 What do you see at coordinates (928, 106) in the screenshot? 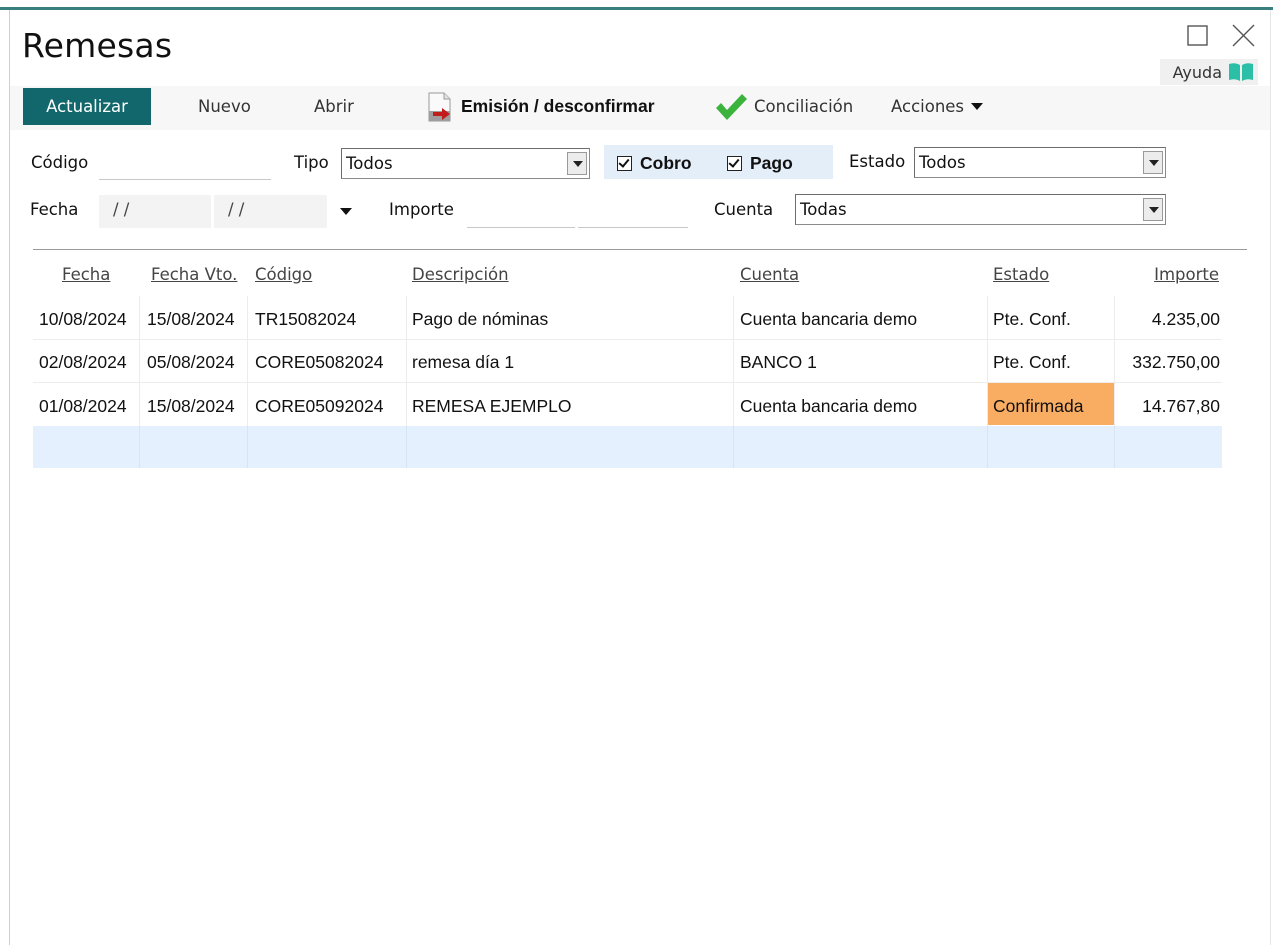
I see `acciones-label: Acciones` at bounding box center [928, 106].